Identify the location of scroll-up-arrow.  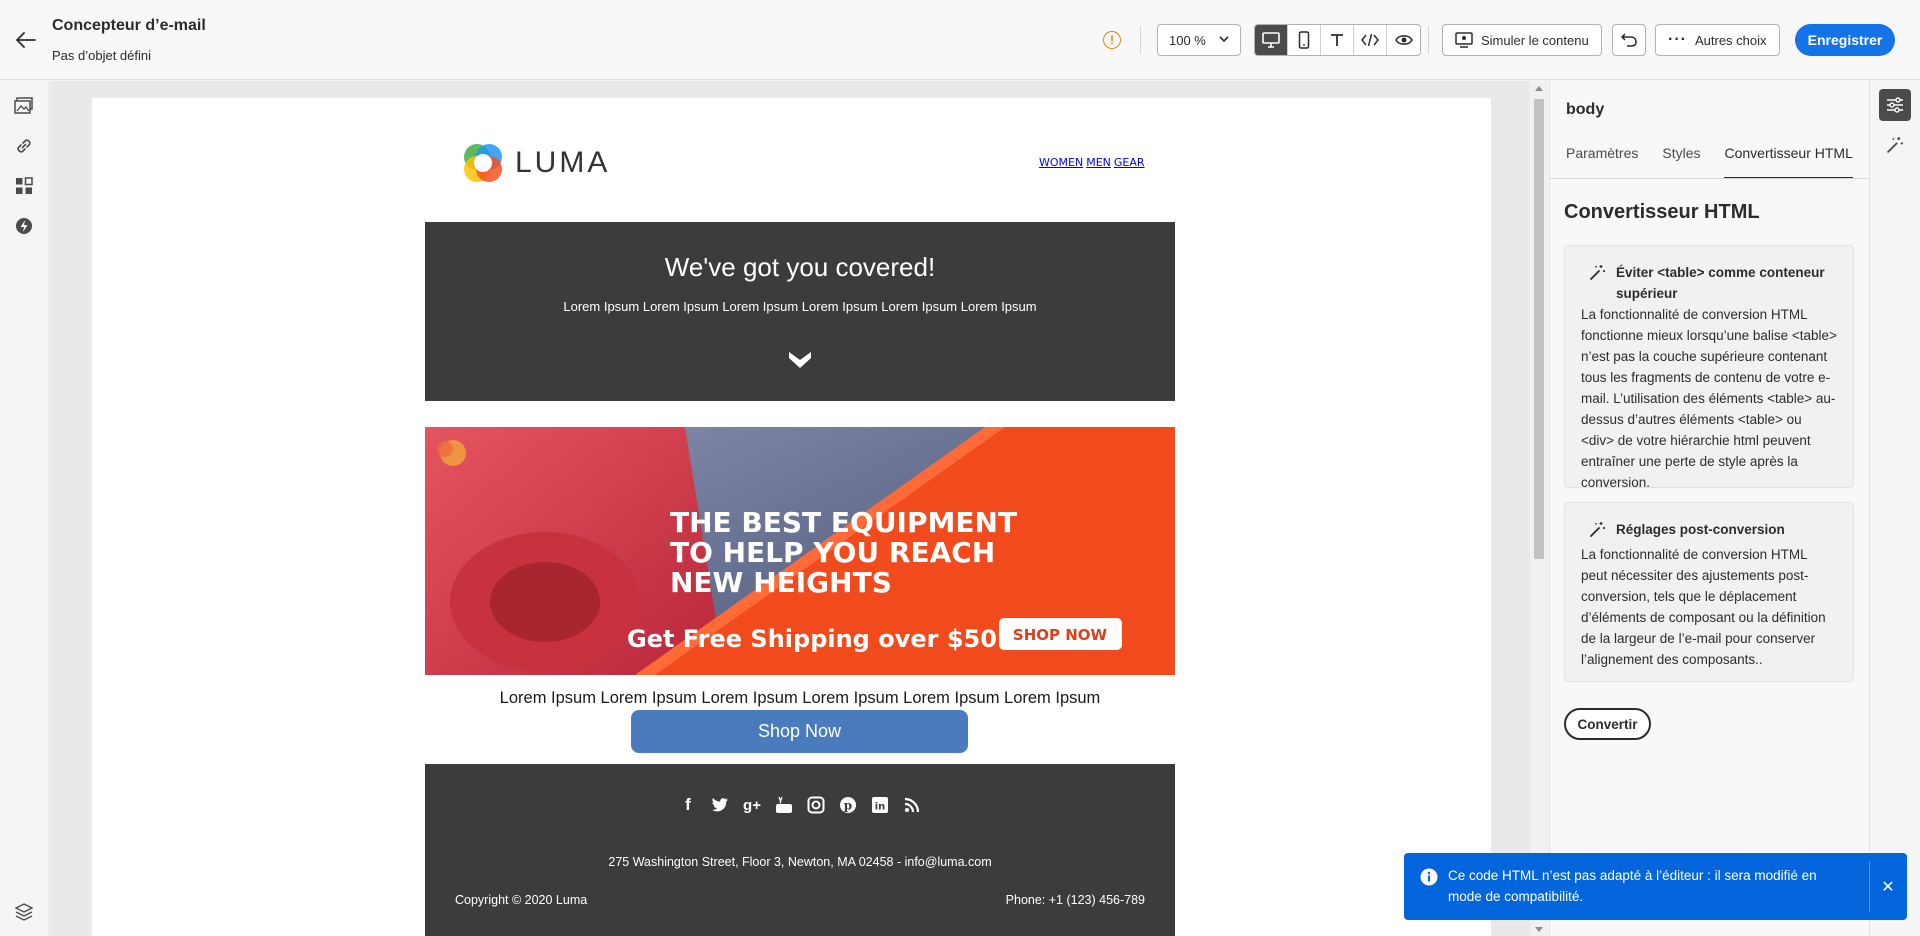
(1539, 88).